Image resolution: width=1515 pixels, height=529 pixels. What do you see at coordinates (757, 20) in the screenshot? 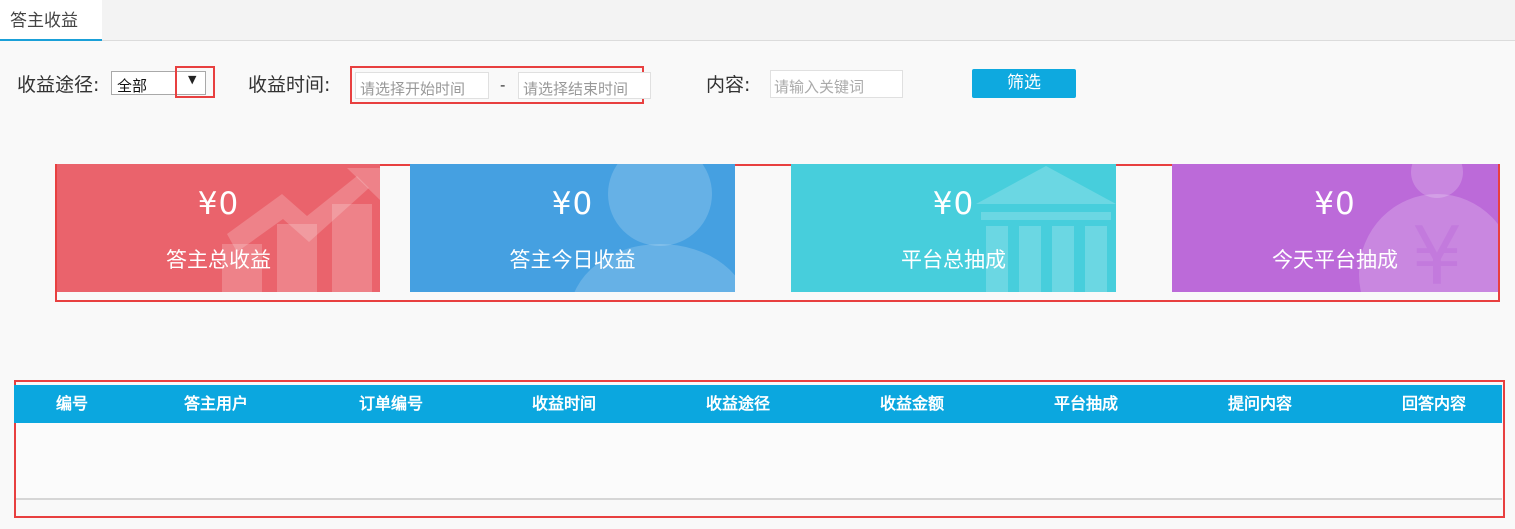
I see `tab-bar: 答主收益` at bounding box center [757, 20].